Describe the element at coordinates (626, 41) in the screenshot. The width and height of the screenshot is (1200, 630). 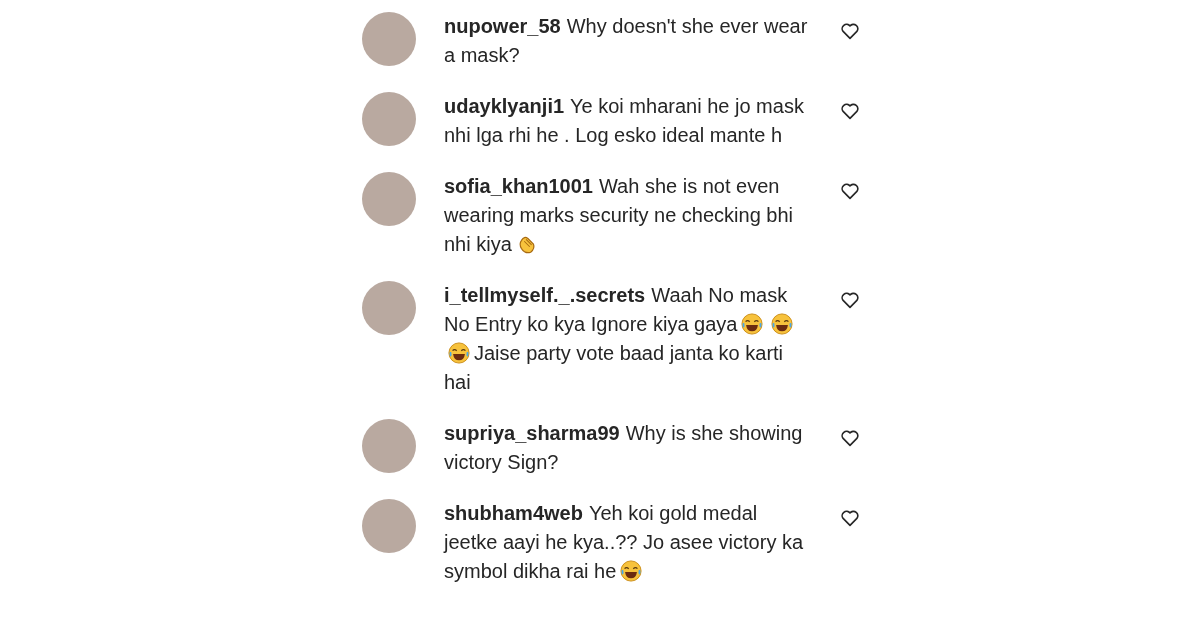
I see `comment-text: nupower_58 Why doesn't she ever wear a mask?` at that location.